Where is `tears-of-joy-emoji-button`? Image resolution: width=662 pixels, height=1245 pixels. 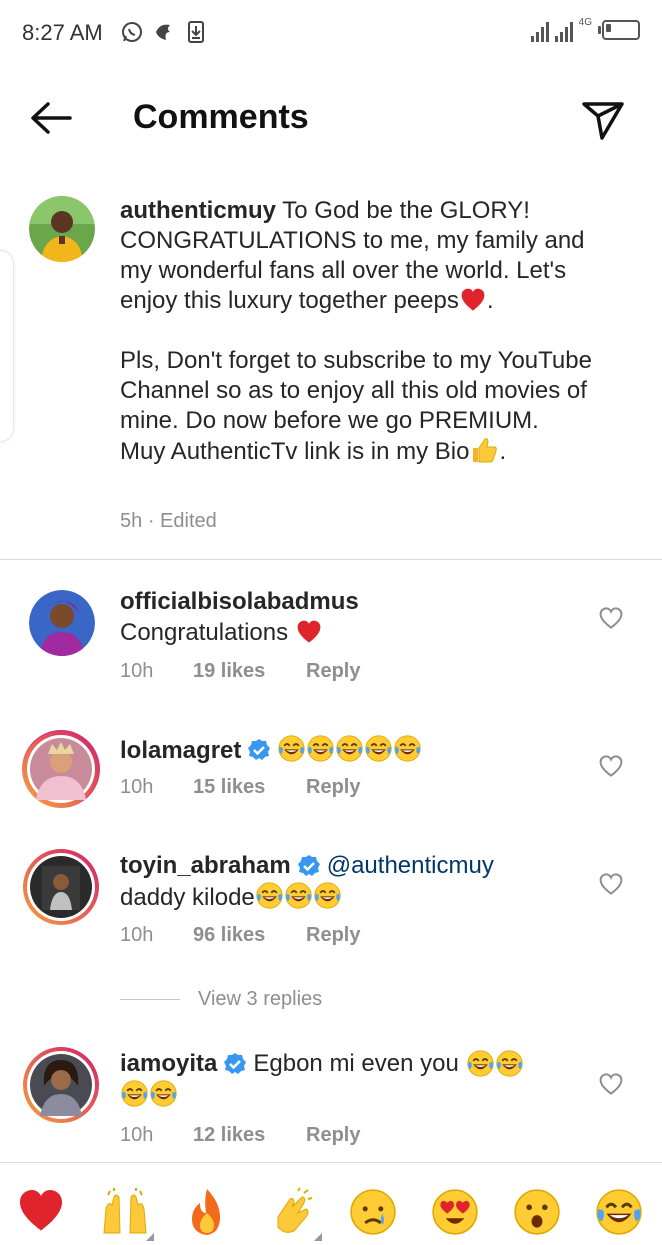
tears-of-joy-emoji-button is located at coordinates (619, 1212).